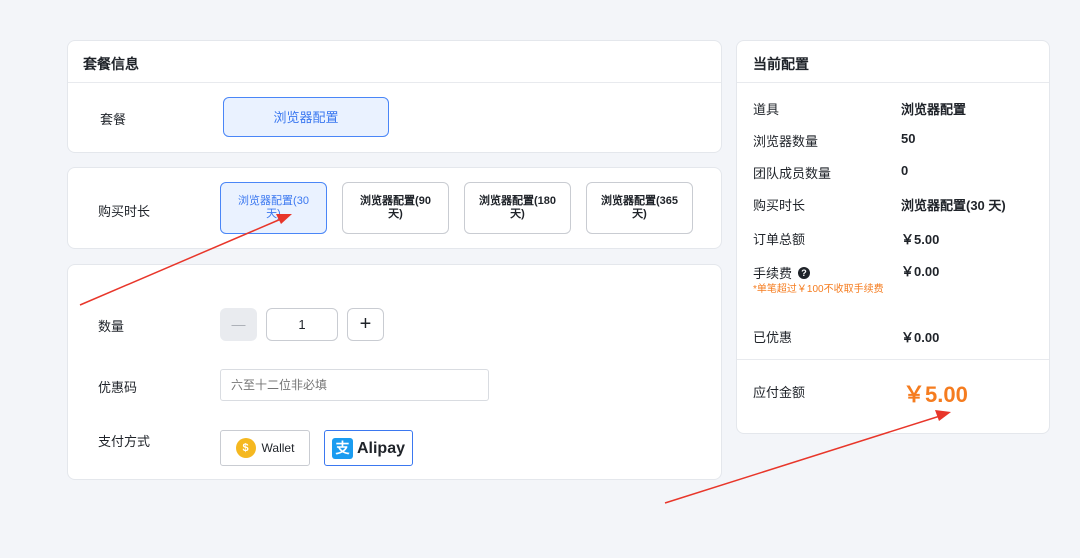 This screenshot has width=1080, height=558. Describe the element at coordinates (354, 385) in the screenshot. I see `coupon-input` at that location.